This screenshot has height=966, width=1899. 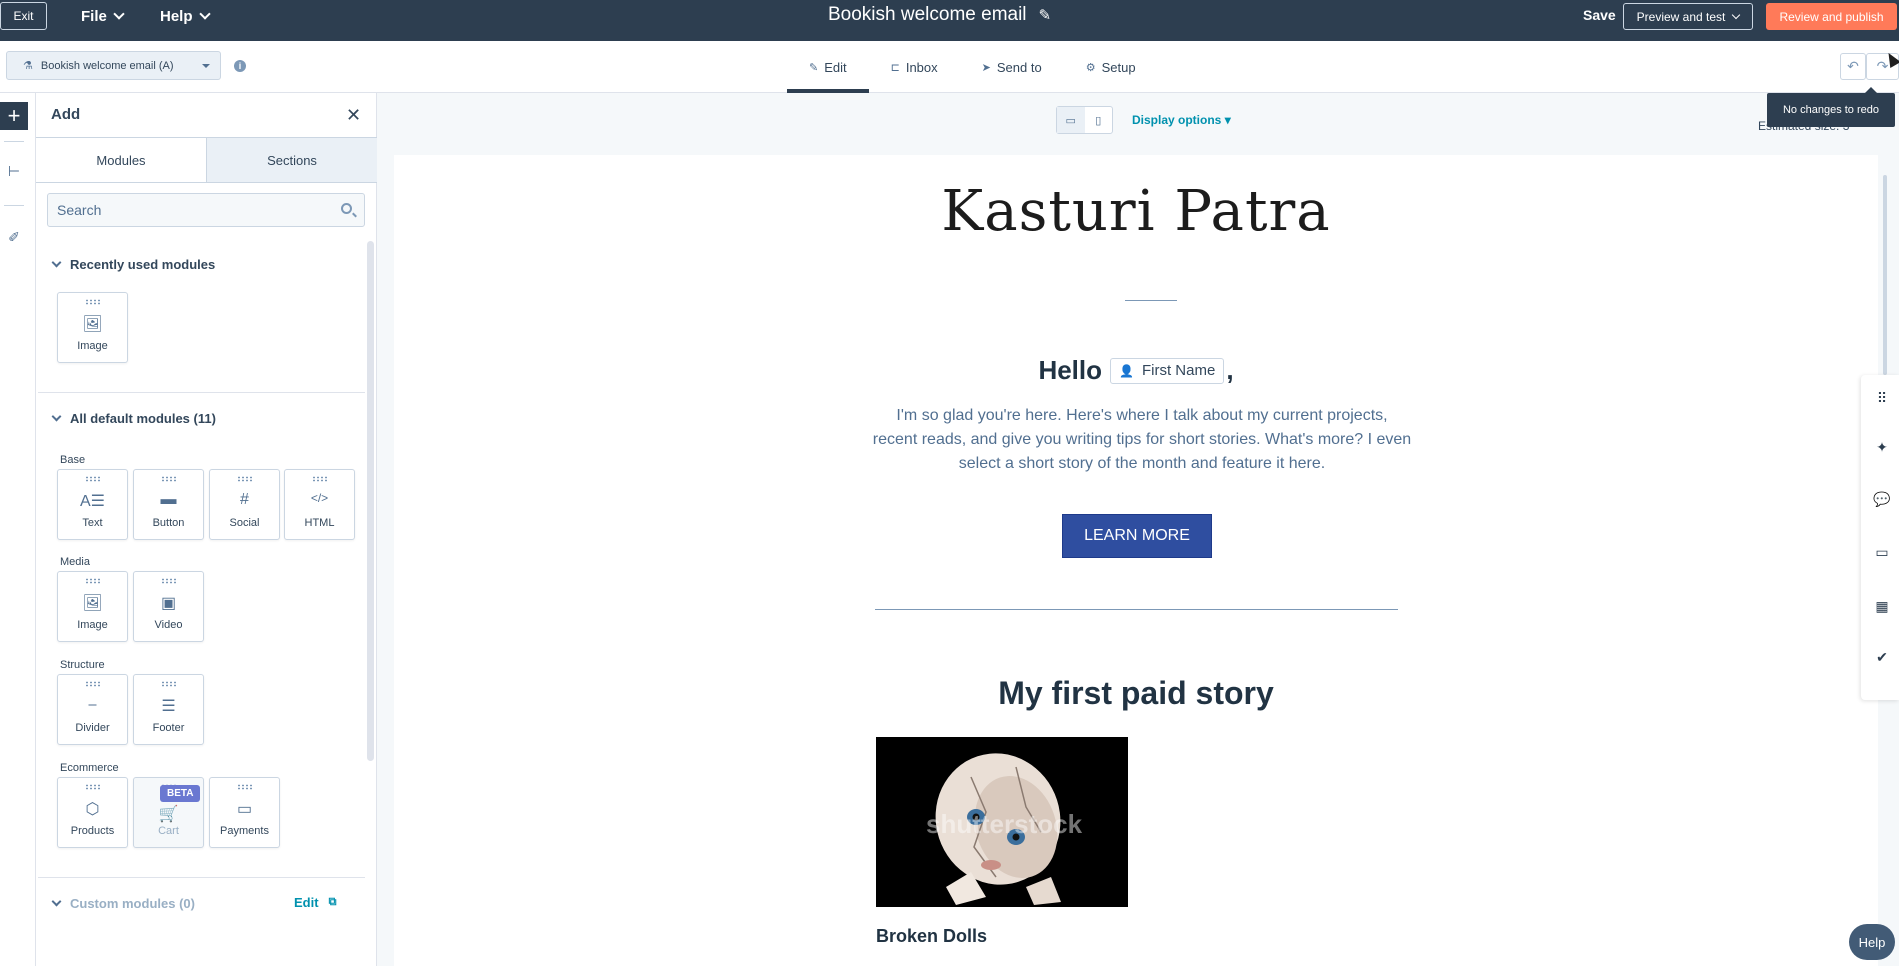 I want to click on caret-down-icon, so click(x=206, y=66).